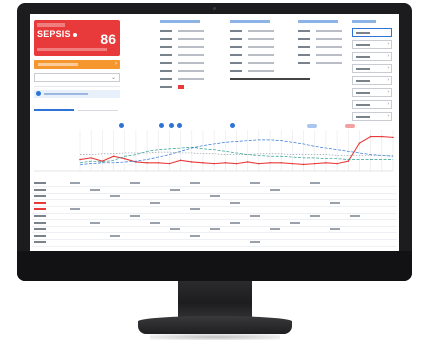  I want to click on monitor-chin, so click(214, 266).